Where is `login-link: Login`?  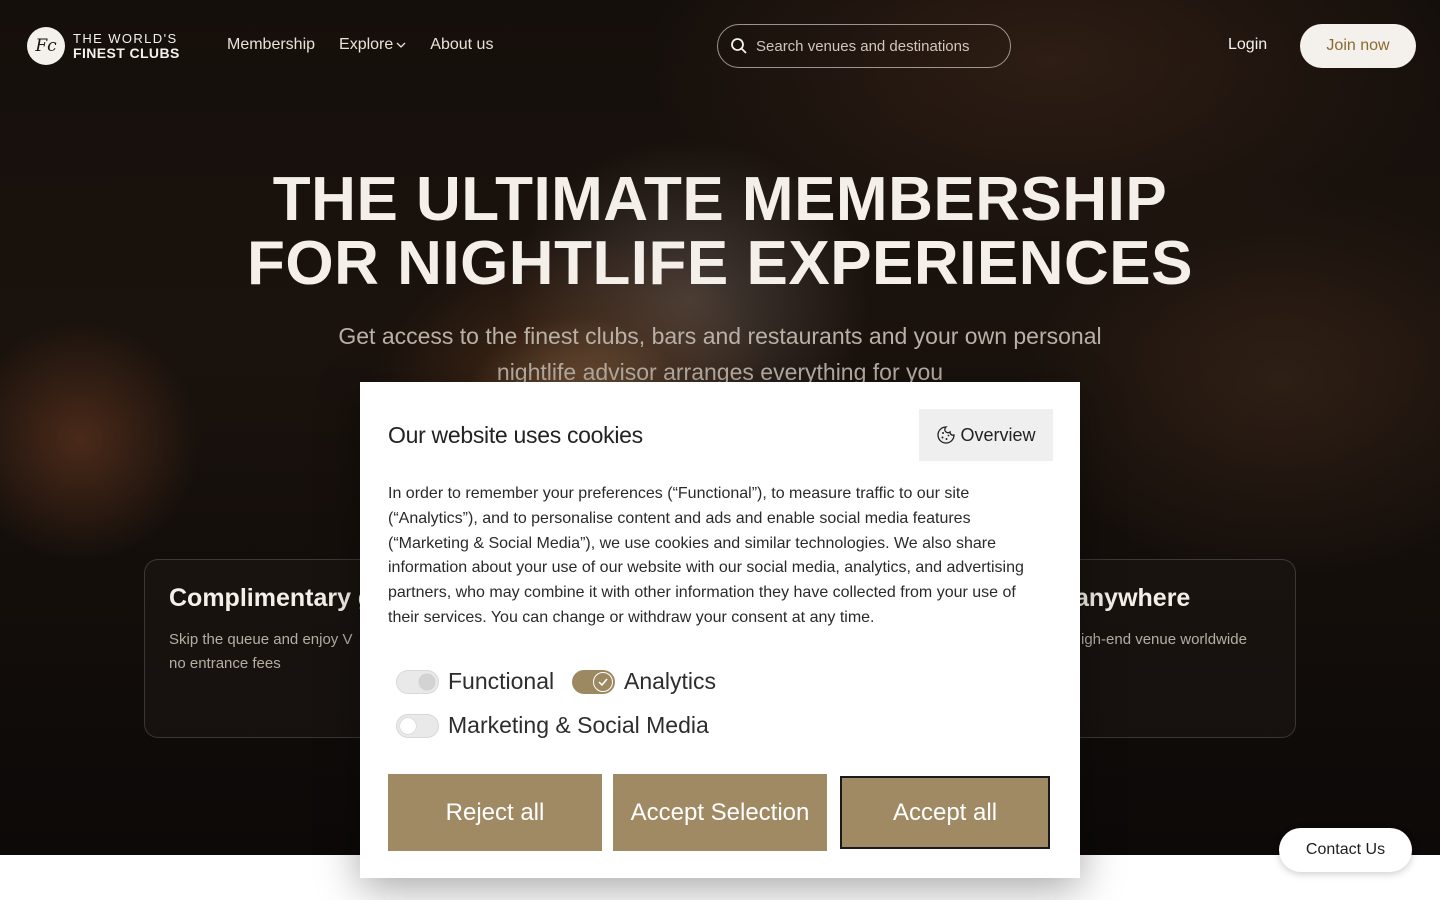
login-link: Login is located at coordinates (1247, 45).